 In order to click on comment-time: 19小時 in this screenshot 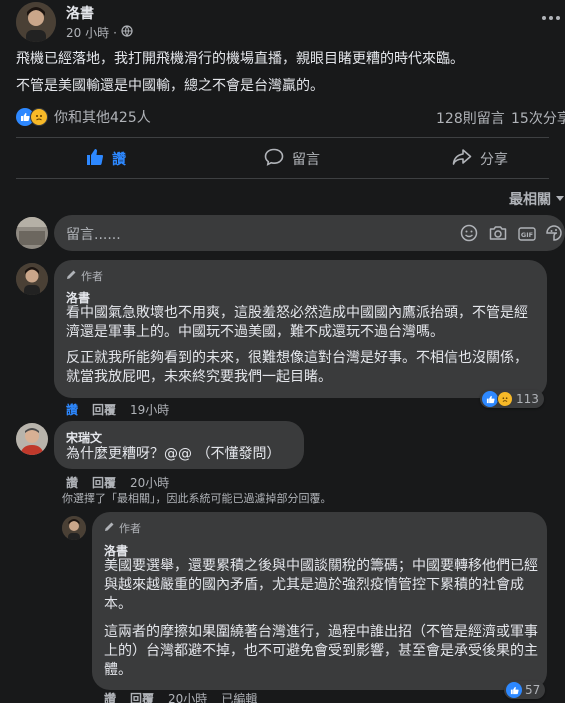, I will do `click(149, 409)`.